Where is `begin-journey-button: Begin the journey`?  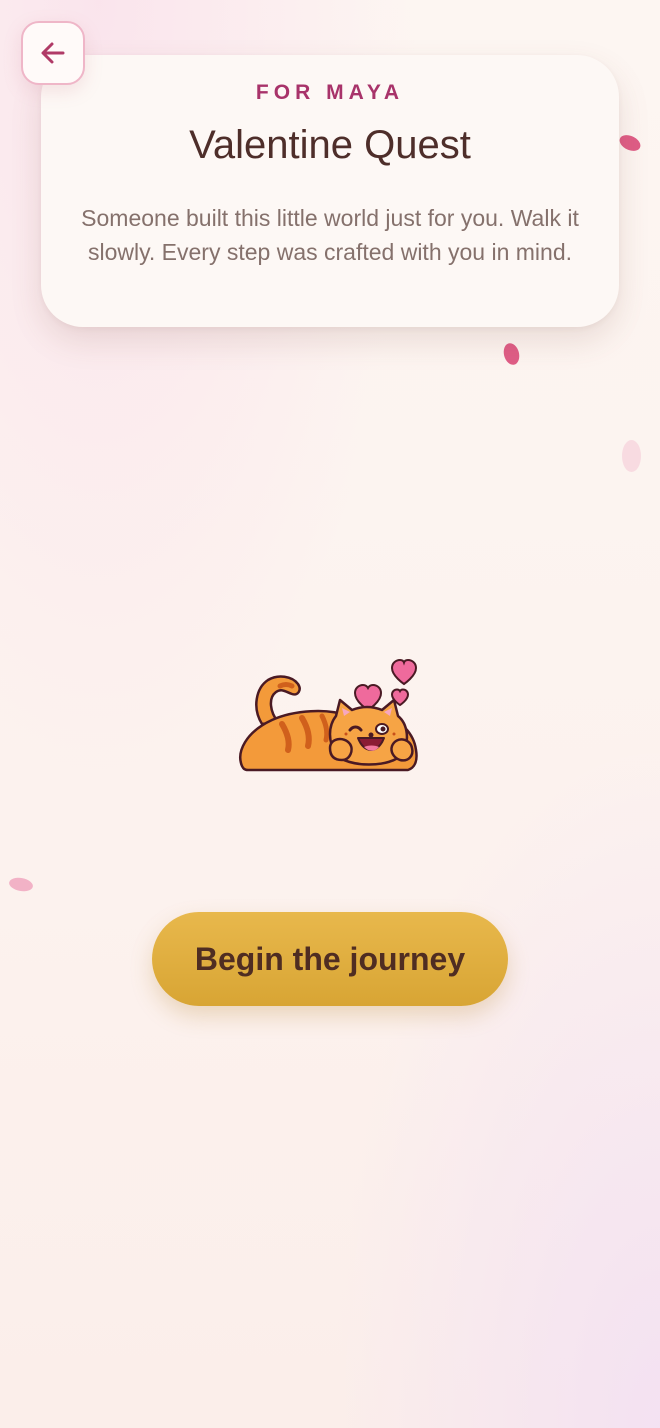 begin-journey-button: Begin the journey is located at coordinates (330, 959).